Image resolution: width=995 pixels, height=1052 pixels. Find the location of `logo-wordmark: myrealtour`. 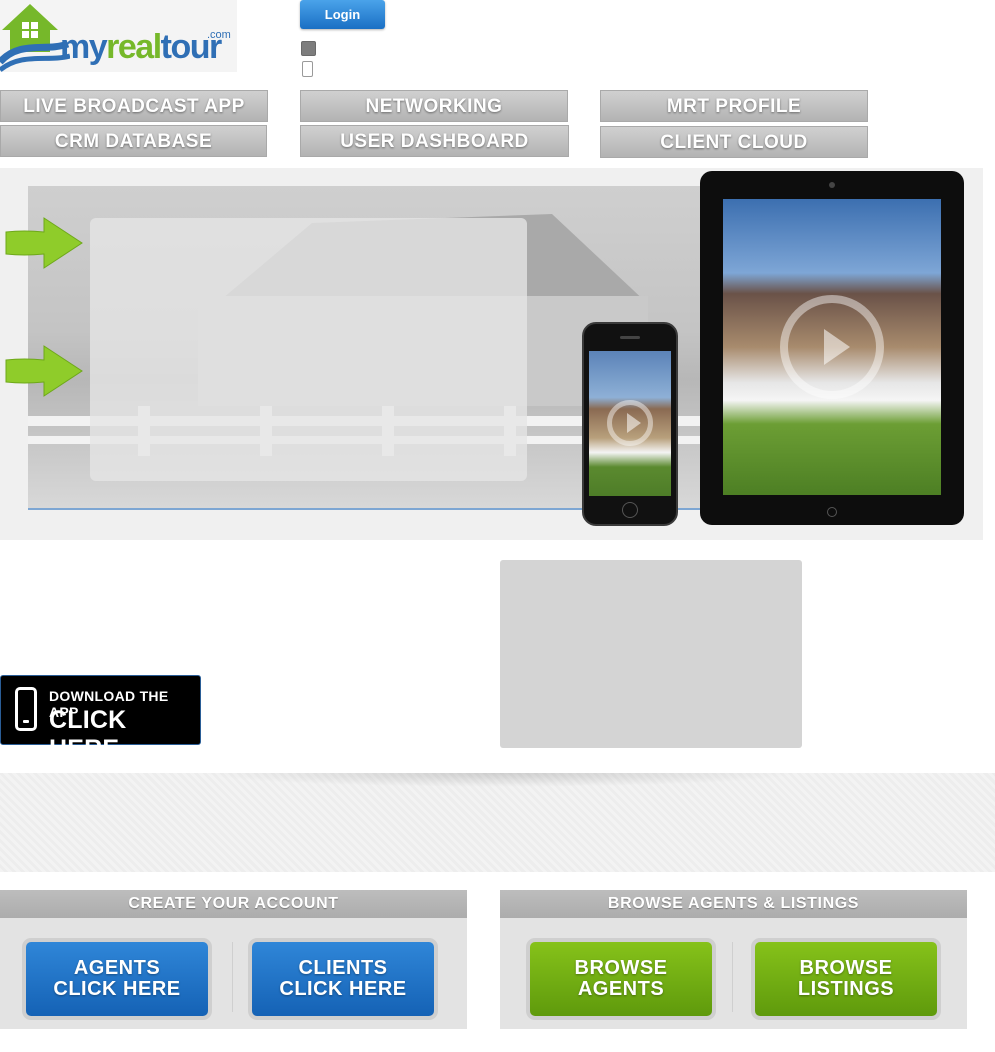

logo-wordmark: myrealtour is located at coordinates (141, 47).